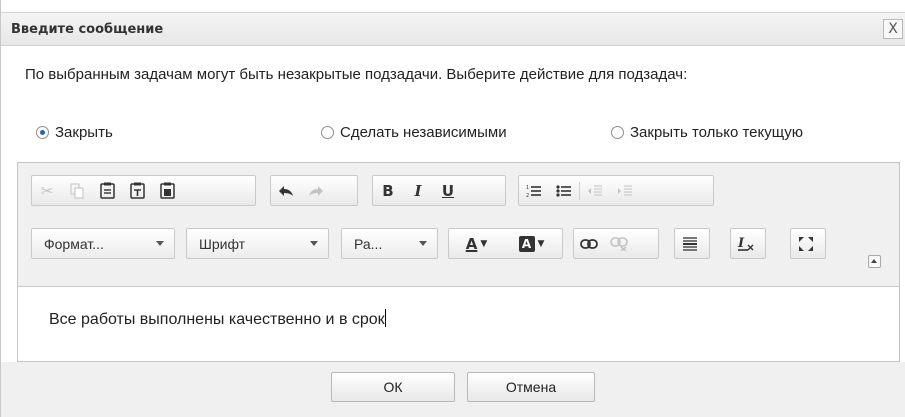 The height and width of the screenshot is (417, 905). What do you see at coordinates (77, 190) in the screenshot?
I see `copy-icon` at bounding box center [77, 190].